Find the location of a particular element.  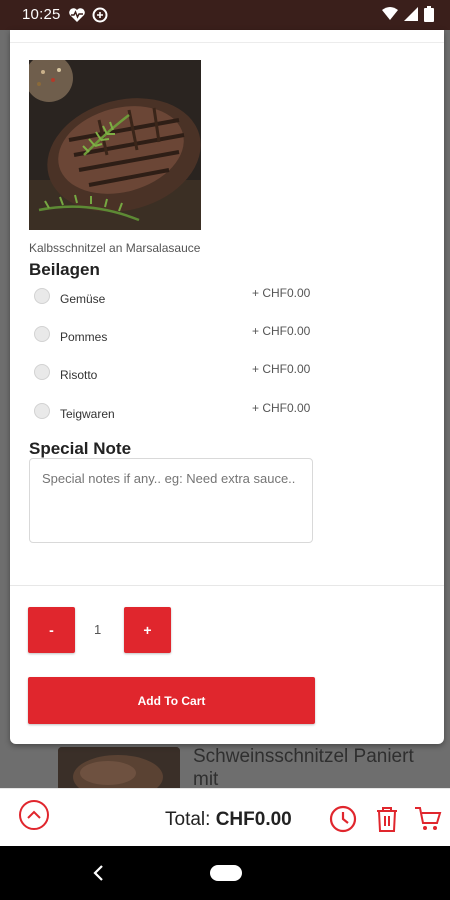

special-note-title: Special Note is located at coordinates (80, 448).